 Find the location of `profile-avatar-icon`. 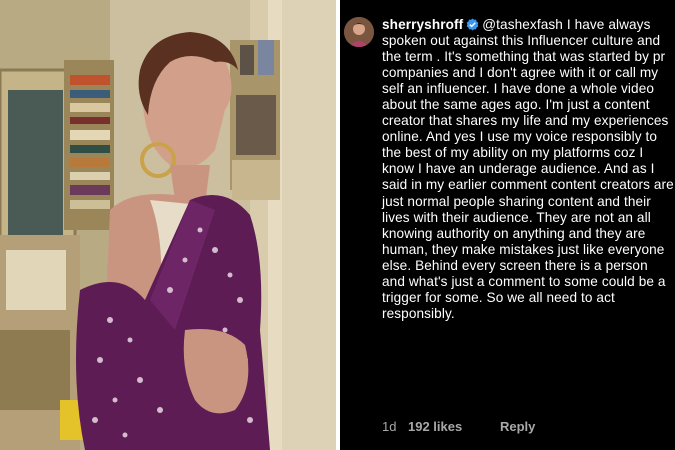

profile-avatar-icon is located at coordinates (359, 32).